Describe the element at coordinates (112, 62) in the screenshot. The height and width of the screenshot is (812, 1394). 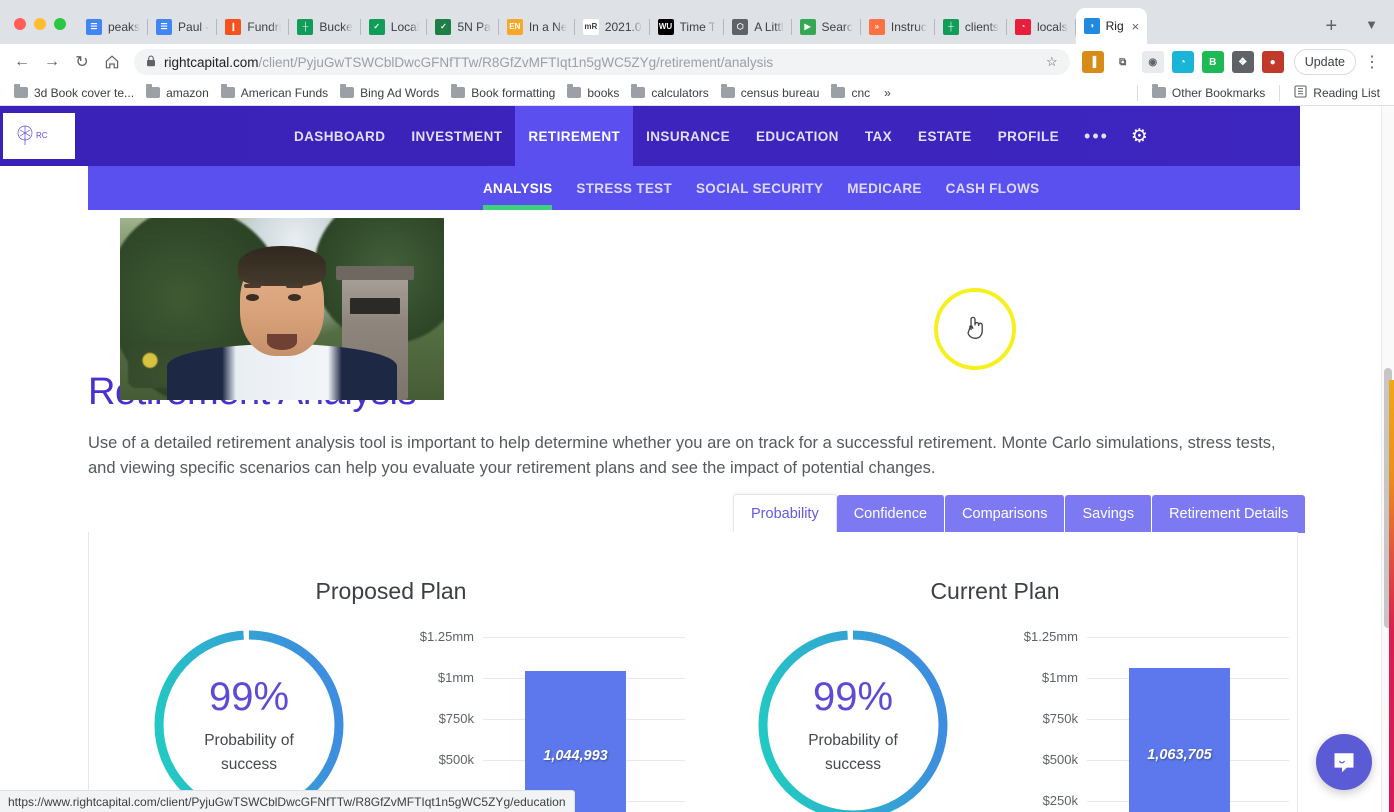
I see `home-icon` at that location.